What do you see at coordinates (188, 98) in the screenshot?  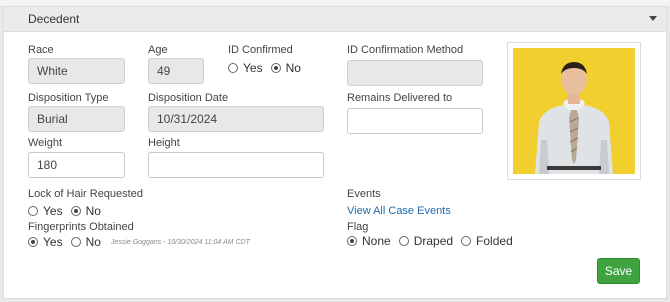 I see `disposition-date-label: Disposition Date` at bounding box center [188, 98].